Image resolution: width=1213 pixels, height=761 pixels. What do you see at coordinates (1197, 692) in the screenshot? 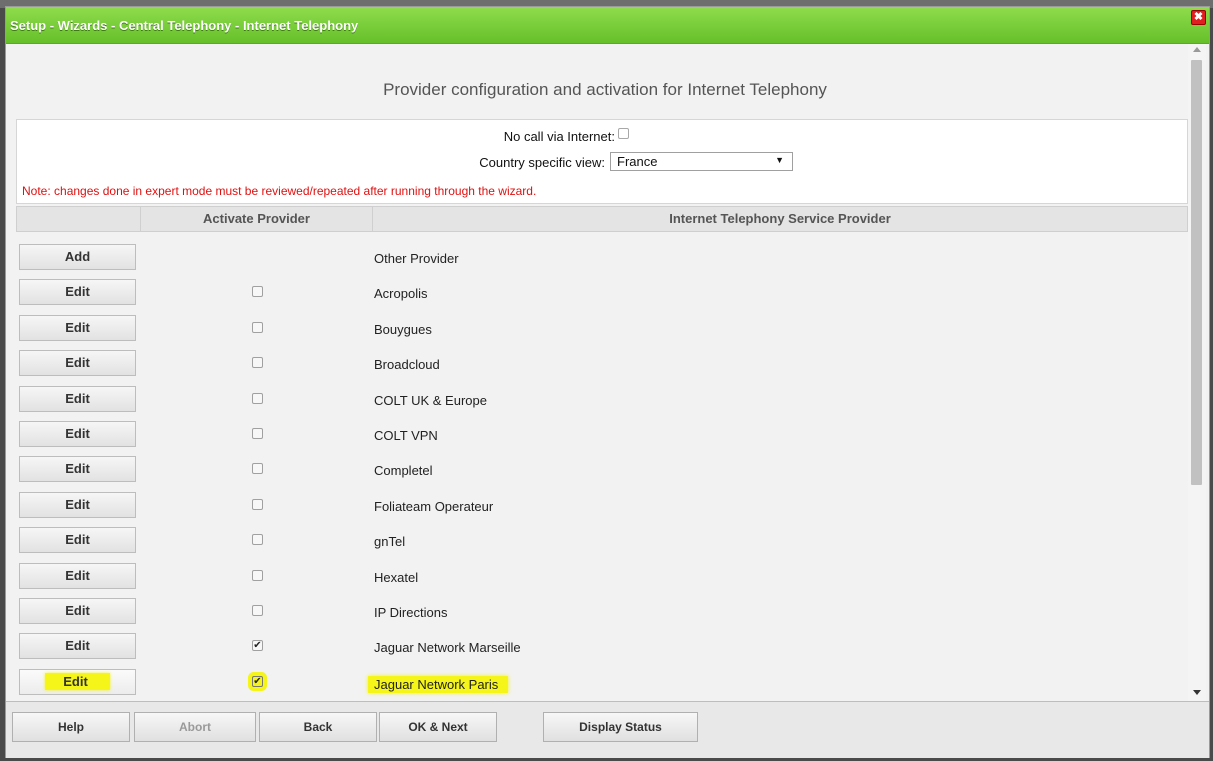
I see `scroll-down-arrow-icon` at bounding box center [1197, 692].